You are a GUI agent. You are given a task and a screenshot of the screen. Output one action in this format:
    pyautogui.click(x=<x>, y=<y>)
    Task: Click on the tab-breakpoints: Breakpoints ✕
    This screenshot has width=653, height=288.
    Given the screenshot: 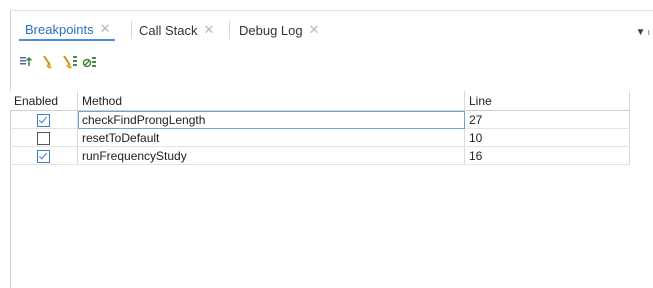 What is the action you would take?
    pyautogui.click(x=67, y=30)
    